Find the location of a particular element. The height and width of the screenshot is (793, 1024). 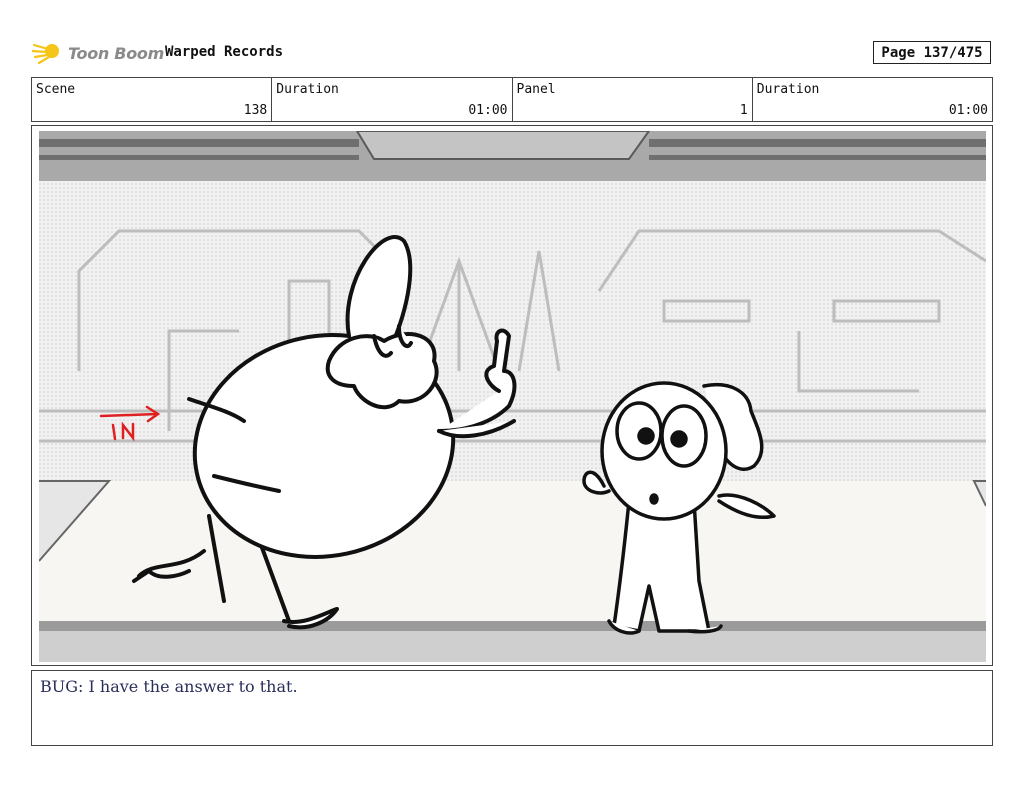

panel-duration-cell: Duration 01:00 is located at coordinates (872, 99).